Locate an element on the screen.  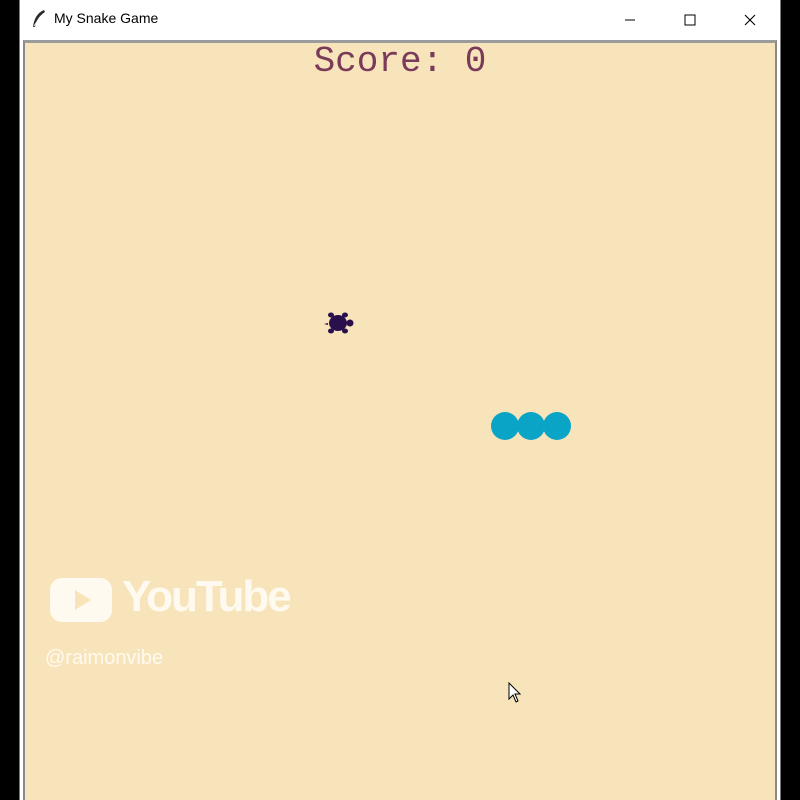
close-button is located at coordinates (750, 19).